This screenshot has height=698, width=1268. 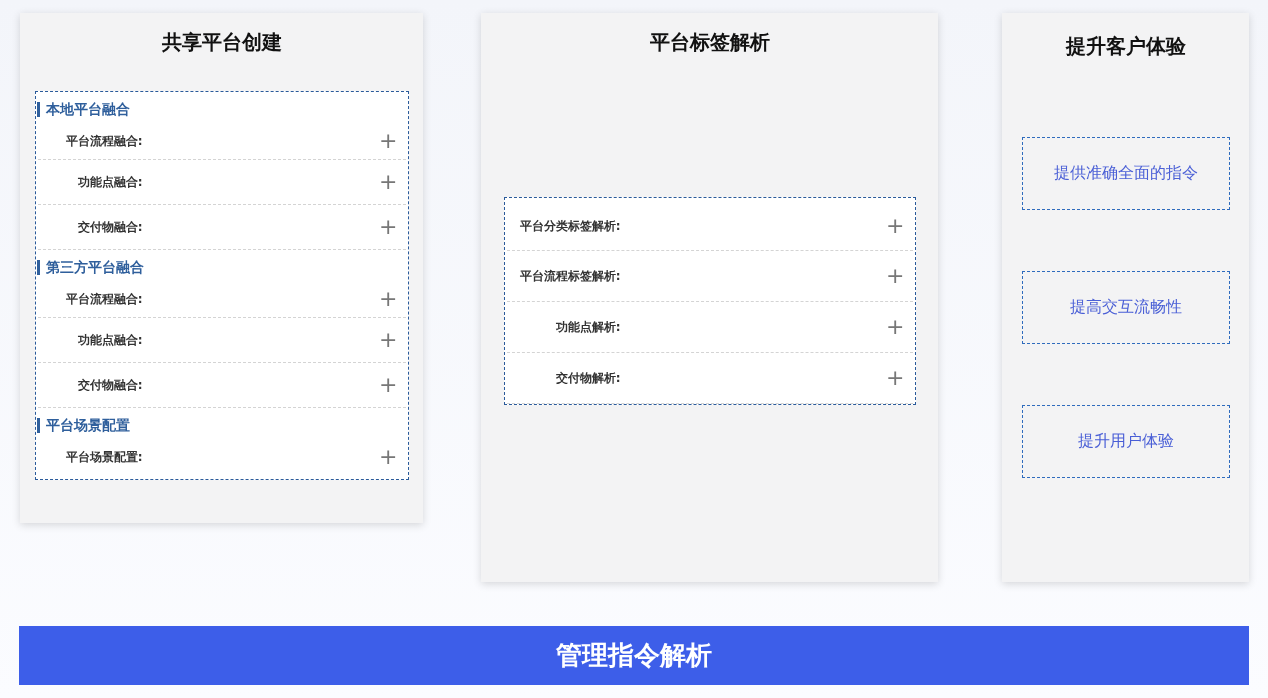 What do you see at coordinates (222, 109) in the screenshot?
I see `section-heading: 本地平台融合` at bounding box center [222, 109].